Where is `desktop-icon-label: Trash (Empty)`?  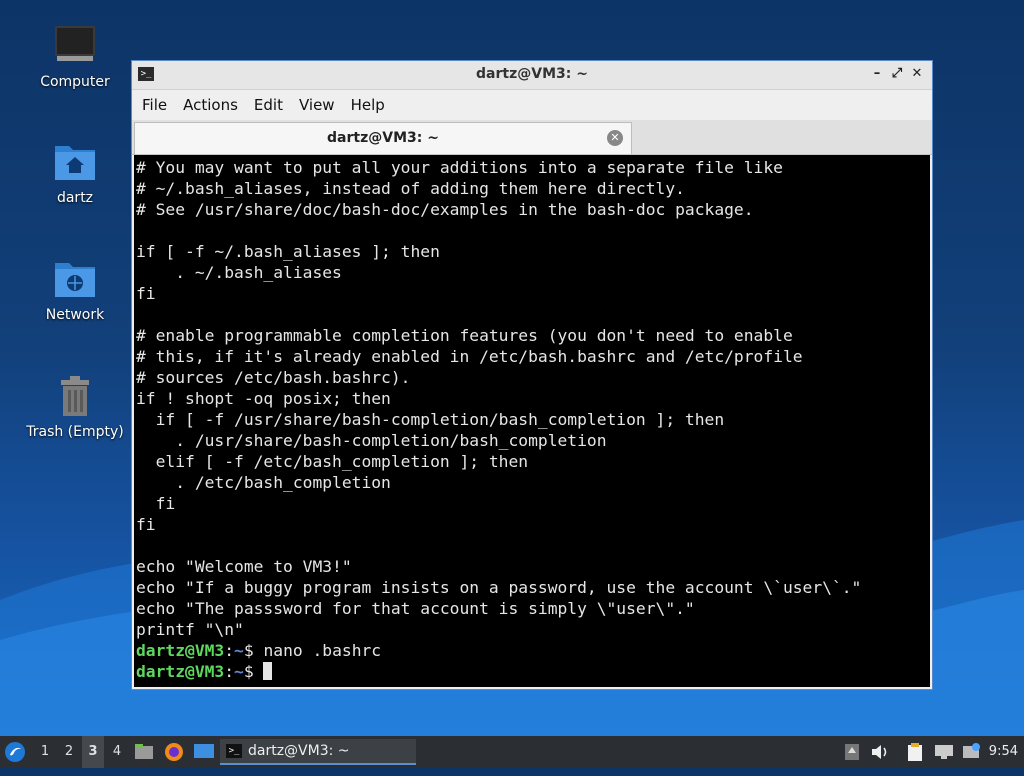 desktop-icon-label: Trash (Empty) is located at coordinates (75, 432).